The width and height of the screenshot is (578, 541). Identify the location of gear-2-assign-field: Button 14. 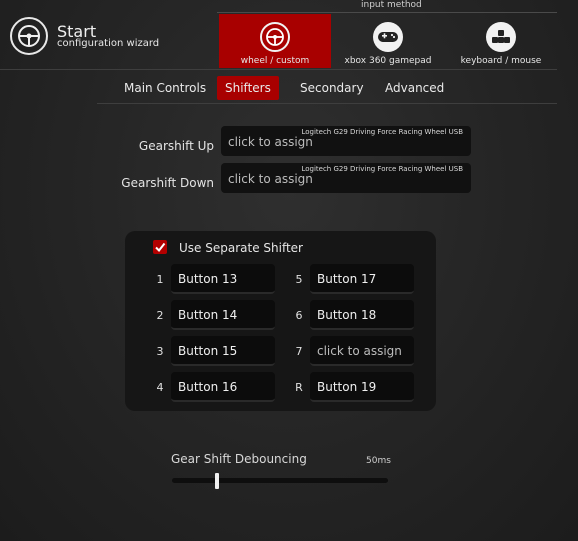
(223, 315).